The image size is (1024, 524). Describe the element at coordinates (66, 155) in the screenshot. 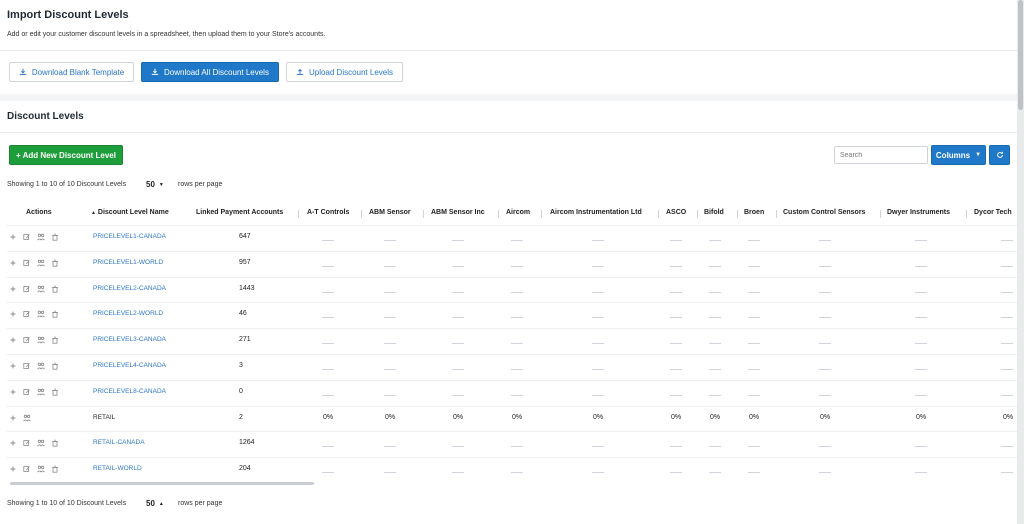

I see `add-new-discount-level-button: + Add New Discount Level` at that location.